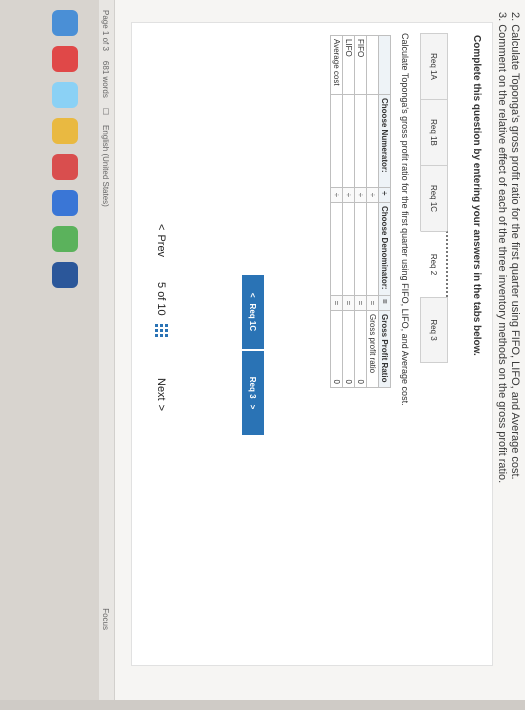  I want to click on numerator-select-header, so click(372, 141).